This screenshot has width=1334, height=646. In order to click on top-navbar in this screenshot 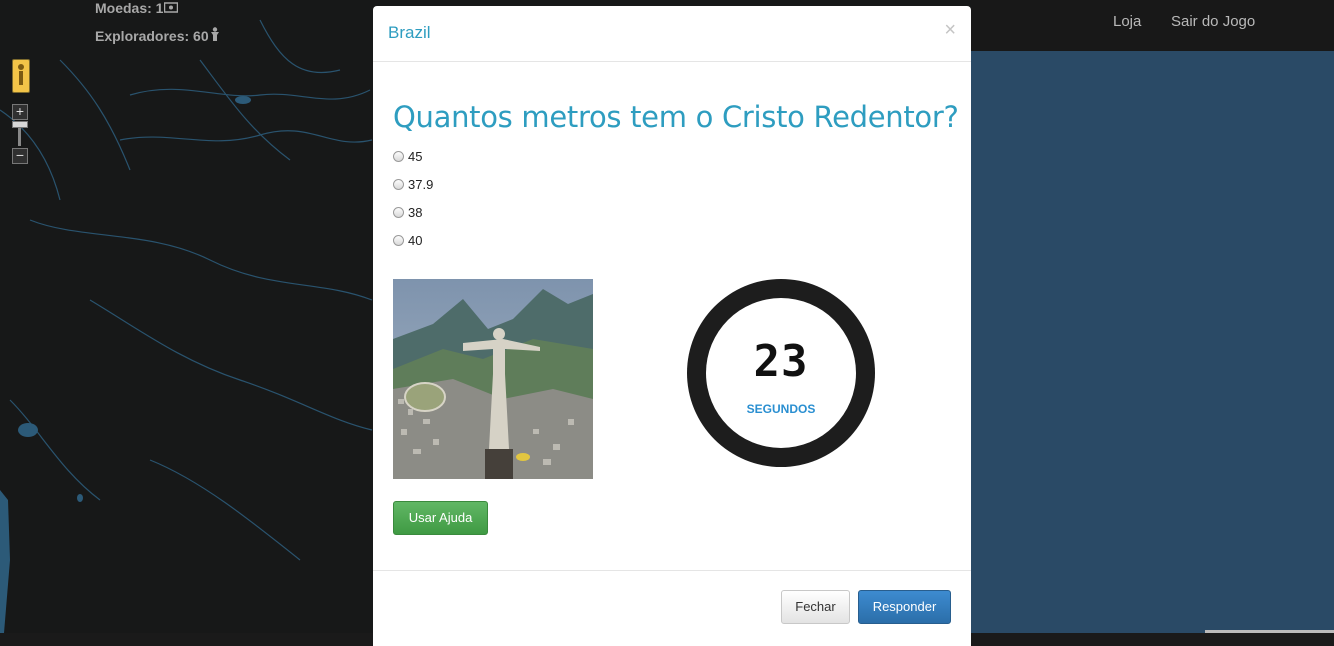, I will do `click(1152, 25)`.